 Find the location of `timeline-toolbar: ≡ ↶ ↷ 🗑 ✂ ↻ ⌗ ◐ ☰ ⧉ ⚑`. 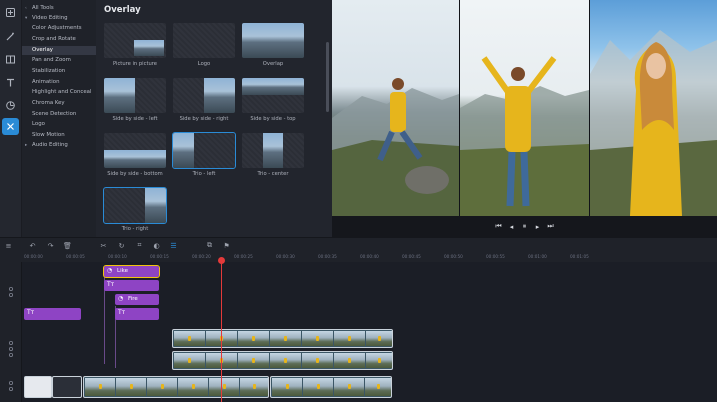

timeline-toolbar: ≡ ↶ ↷ 🗑 ✂ ↻ ⌗ ◐ ☰ ⧉ ⚑ is located at coordinates (358, 244).